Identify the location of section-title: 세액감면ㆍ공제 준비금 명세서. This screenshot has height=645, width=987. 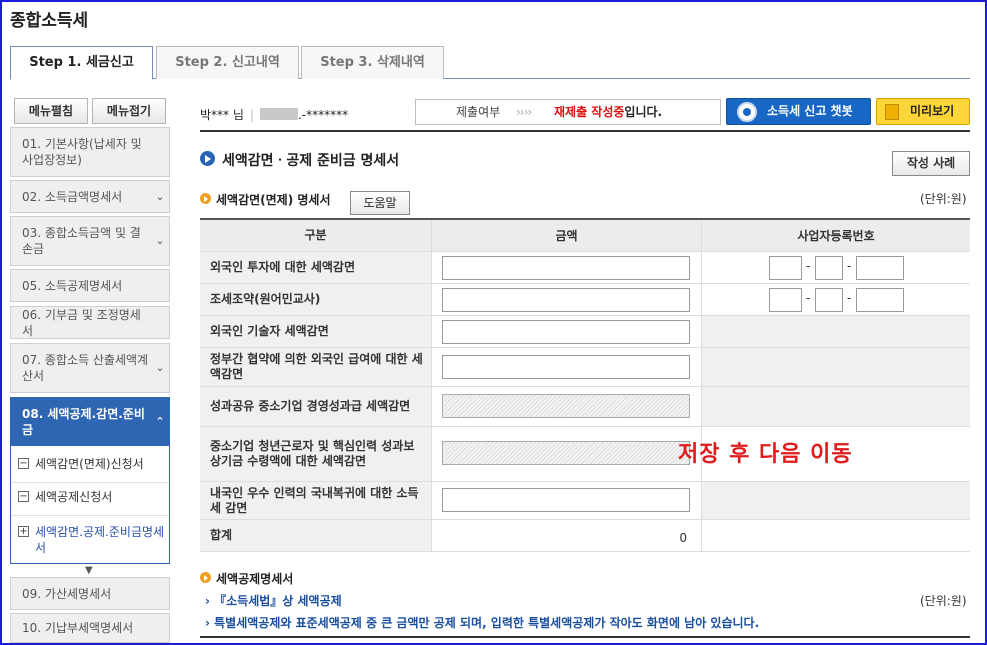
(299, 160).